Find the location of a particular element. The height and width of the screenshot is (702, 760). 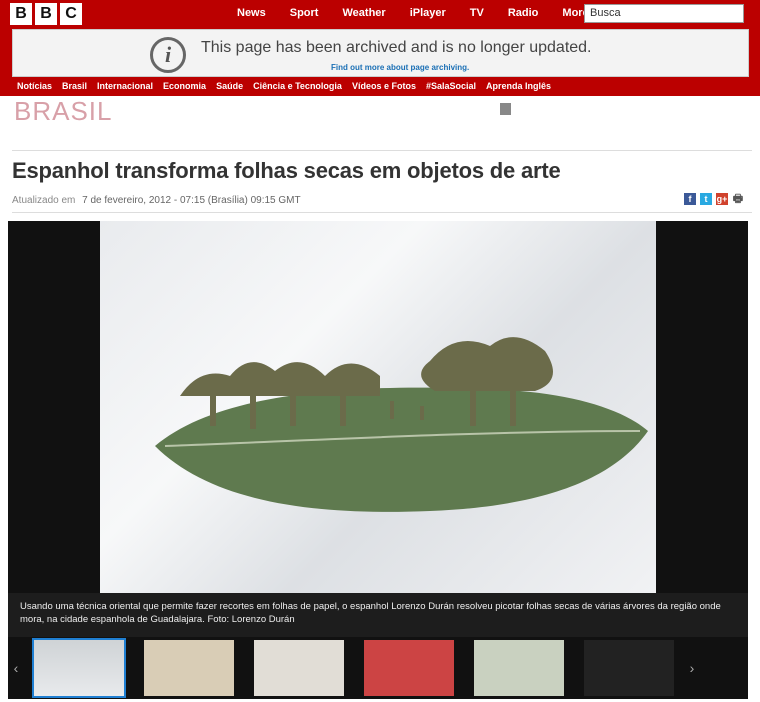

section-internacional: Internacional is located at coordinates (125, 86).